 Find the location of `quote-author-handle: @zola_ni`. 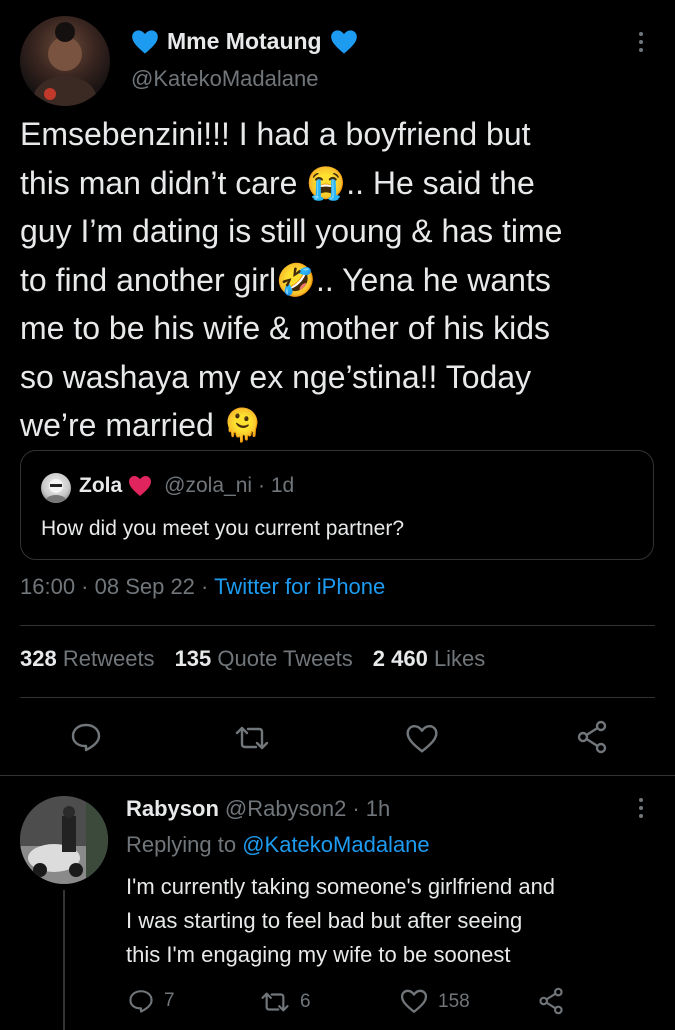

quote-author-handle: @zola_ni is located at coordinates (208, 485).